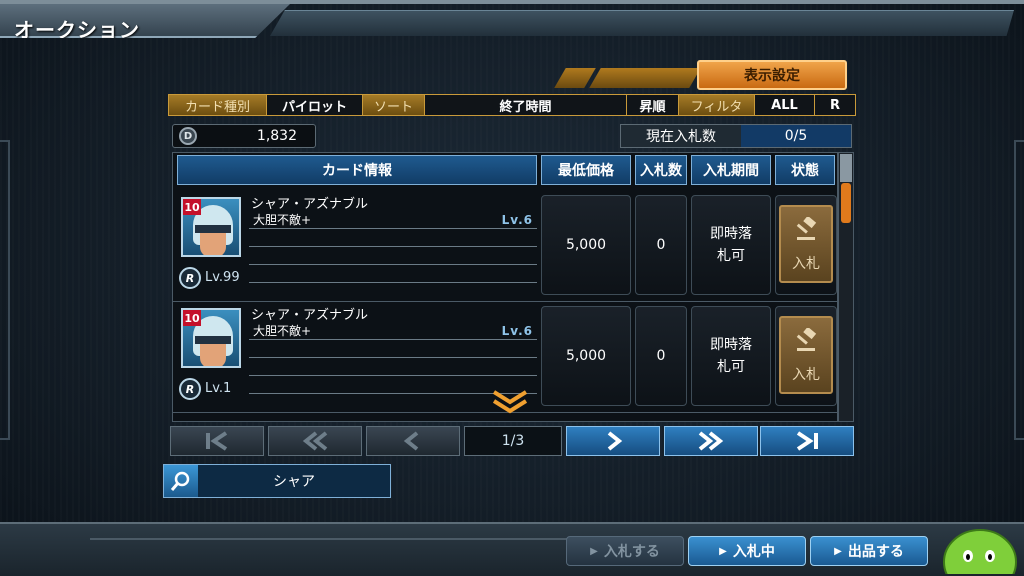 This screenshot has width=1024, height=576. I want to click on chevron-left-icon, so click(411, 441).